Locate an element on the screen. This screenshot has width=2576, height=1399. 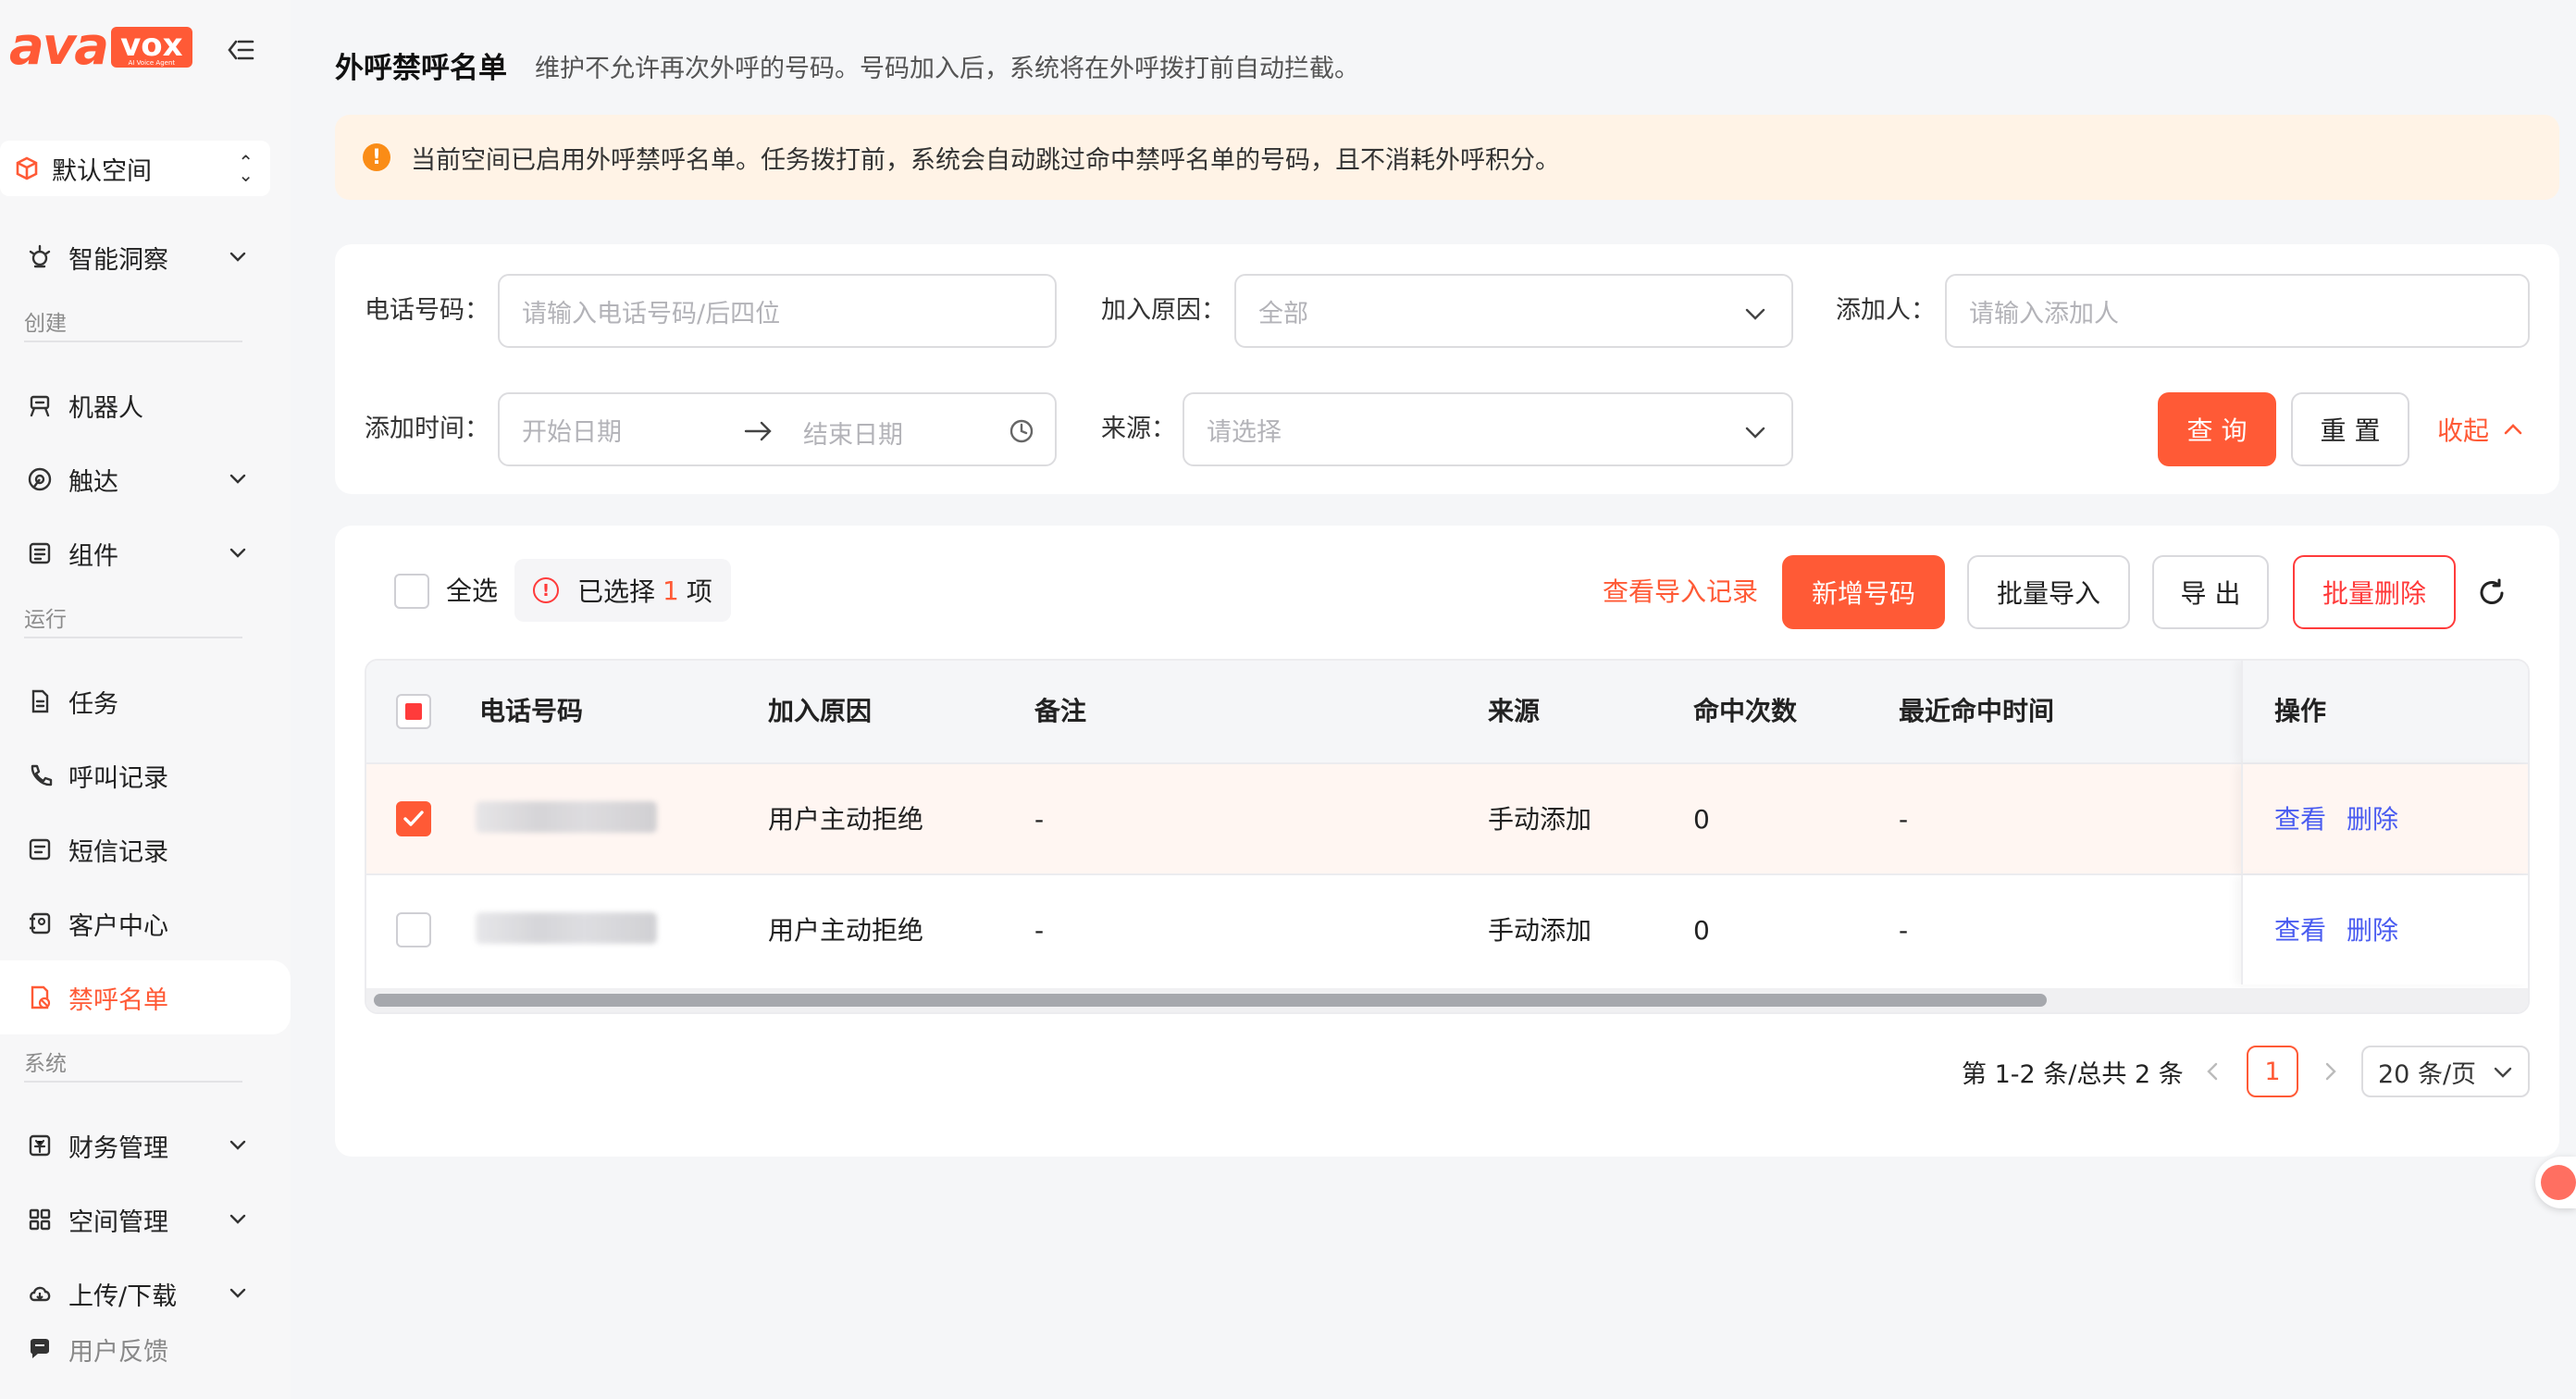
select-all-checkbox is located at coordinates (412, 591).